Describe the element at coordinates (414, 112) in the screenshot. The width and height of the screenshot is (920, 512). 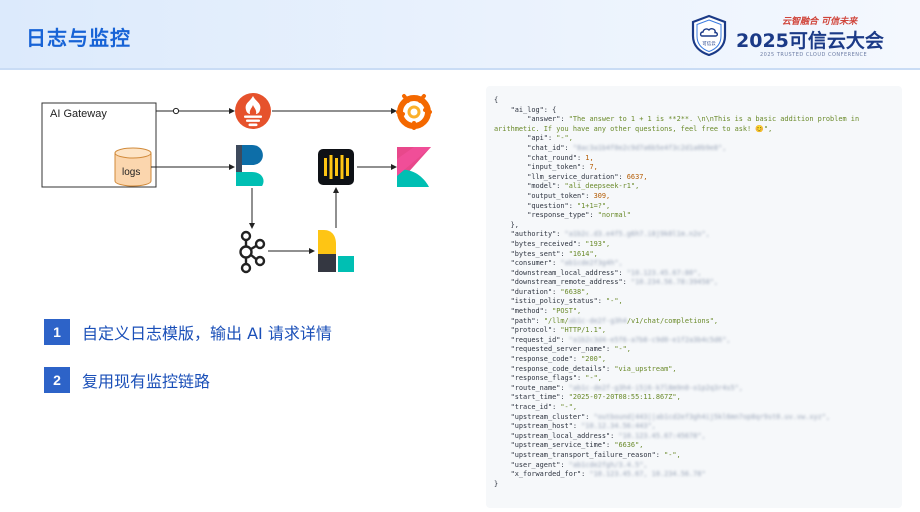
I see `grafana-icon` at that location.